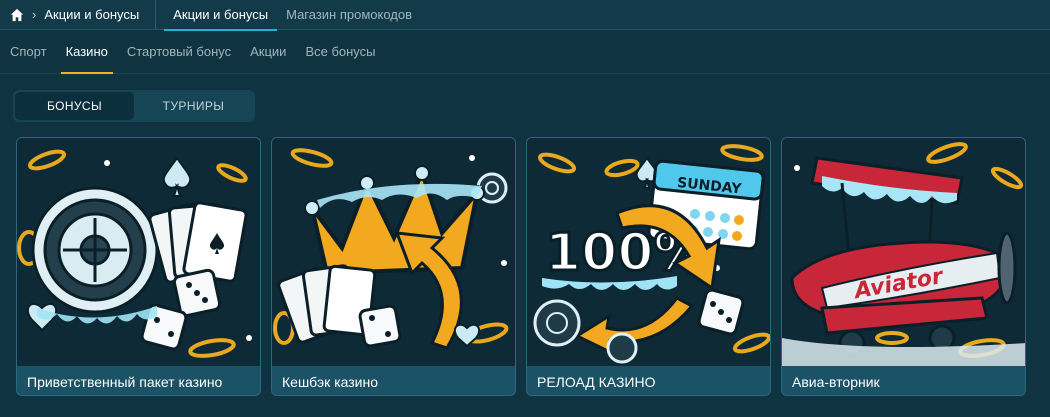  I want to click on divider, so click(156, 15).